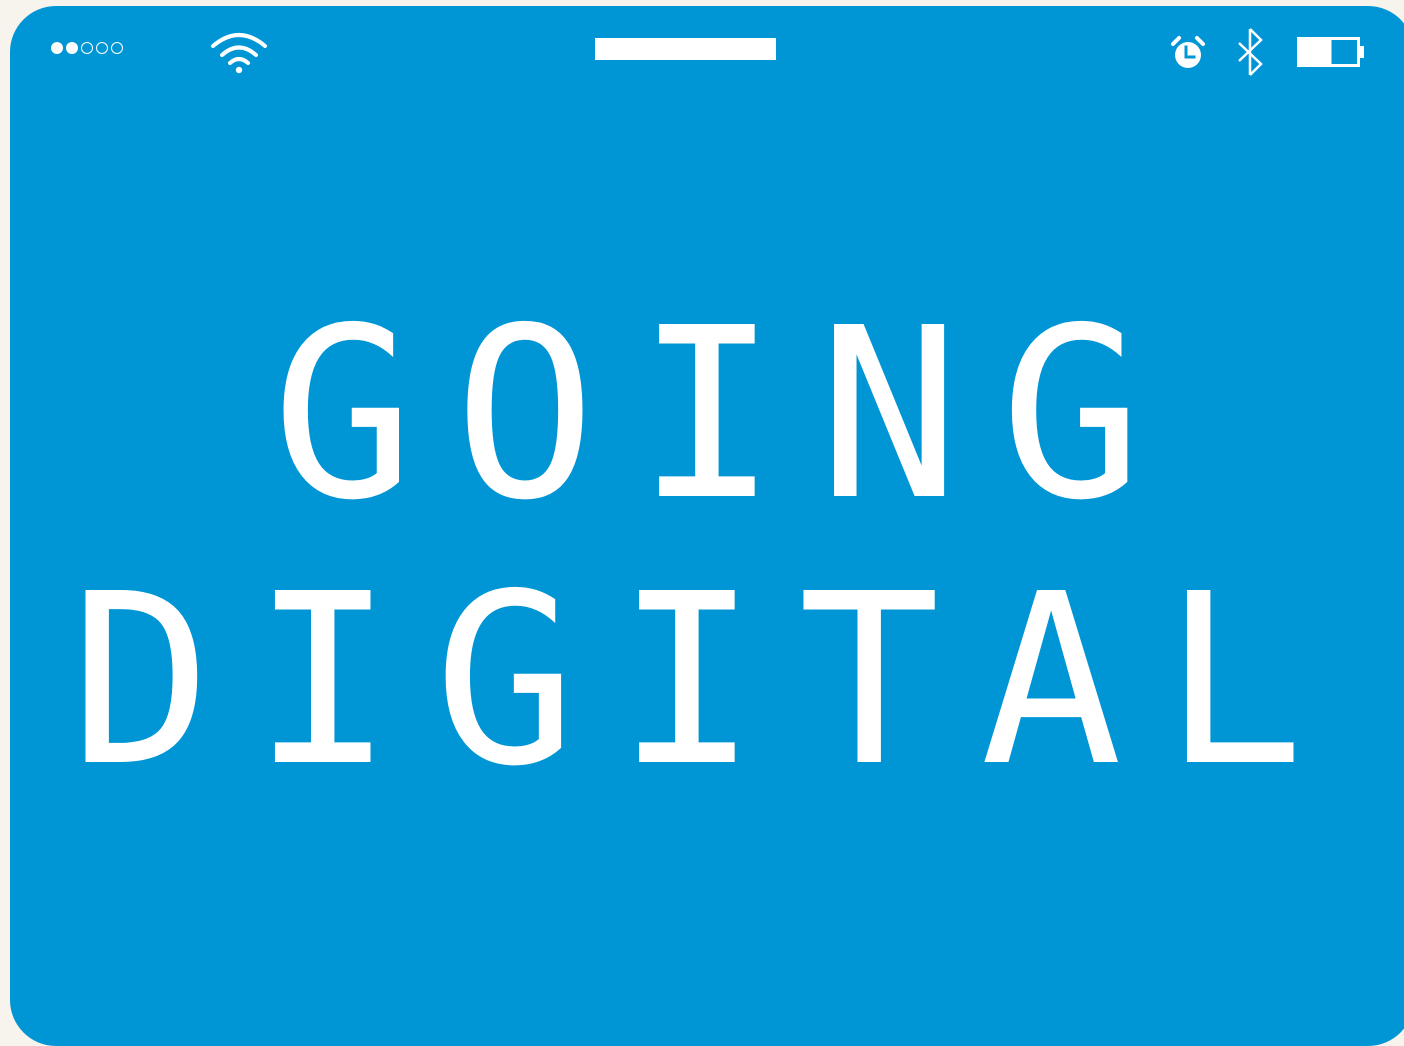 The width and height of the screenshot is (1404, 1046). Describe the element at coordinates (685, 49) in the screenshot. I see `speaker-slot` at that location.